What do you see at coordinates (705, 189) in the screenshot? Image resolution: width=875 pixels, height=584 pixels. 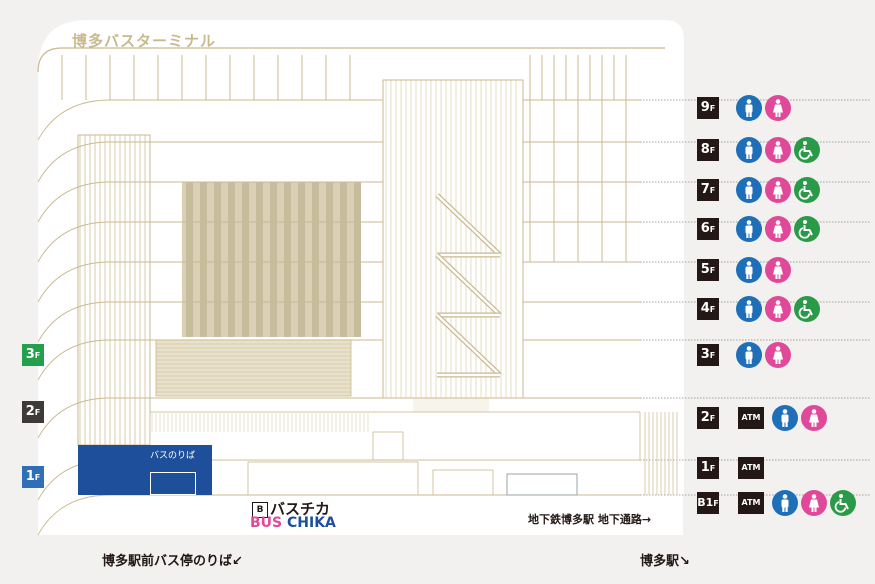 I see `floor-number: 7` at bounding box center [705, 189].